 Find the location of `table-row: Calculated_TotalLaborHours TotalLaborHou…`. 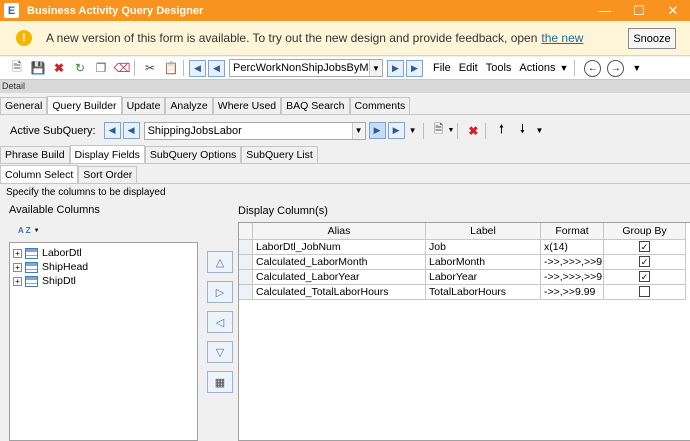

table-row: Calculated_TotalLaborHours TotalLaborHou… is located at coordinates (462, 292).